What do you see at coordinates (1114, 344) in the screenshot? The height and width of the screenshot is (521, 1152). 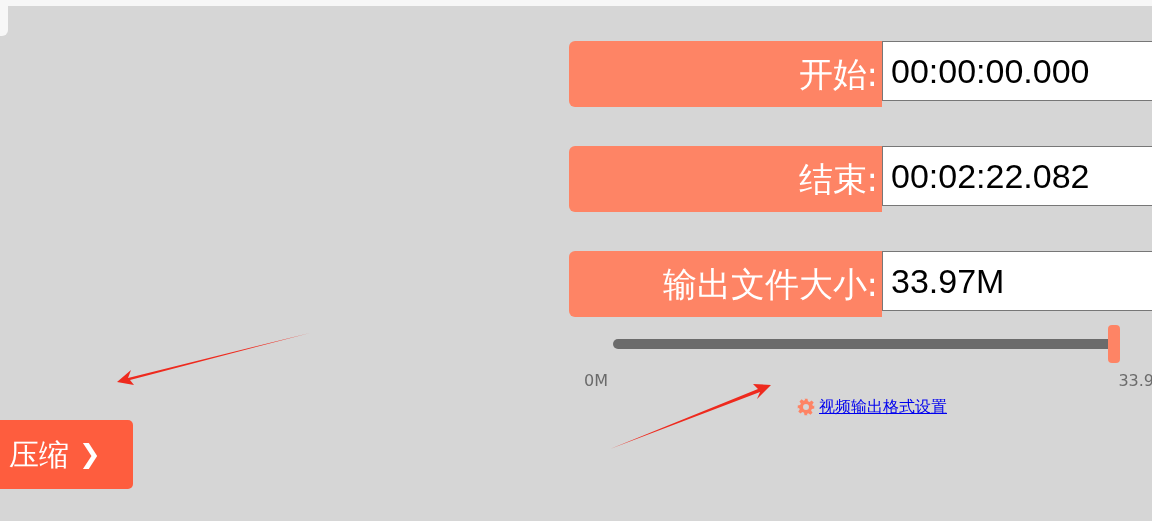 I see `slider-thumb` at bounding box center [1114, 344].